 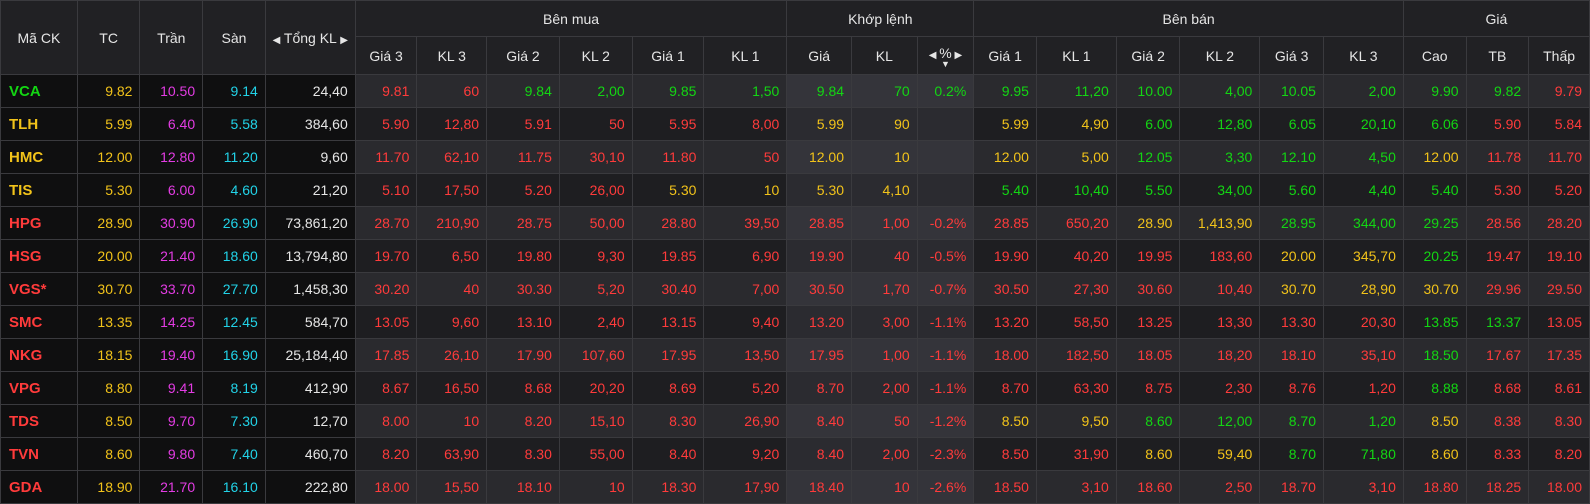 What do you see at coordinates (1148, 487) in the screenshot?
I see `sell-cell: 18.60` at bounding box center [1148, 487].